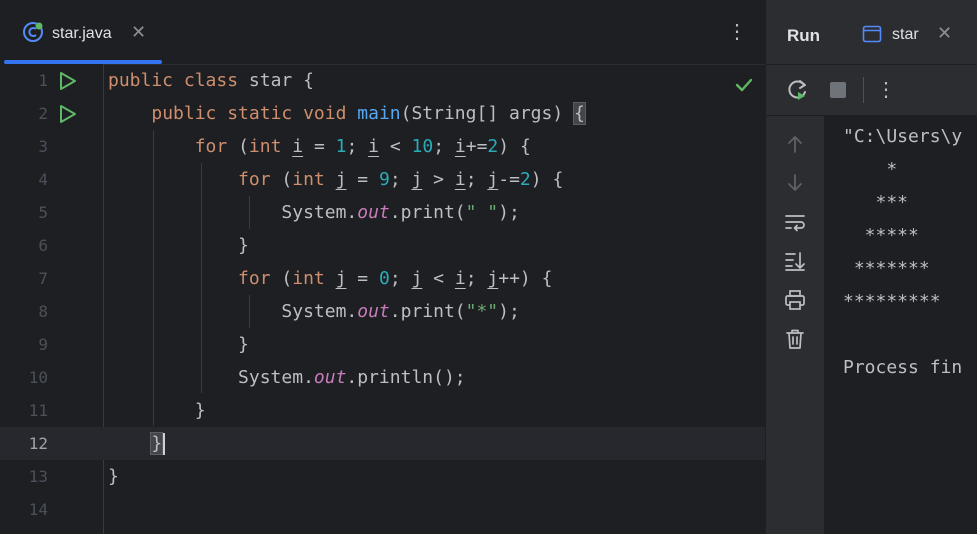 This screenshot has width=977, height=534. Describe the element at coordinates (379, 113) in the screenshot. I see `code-token: main` at that location.